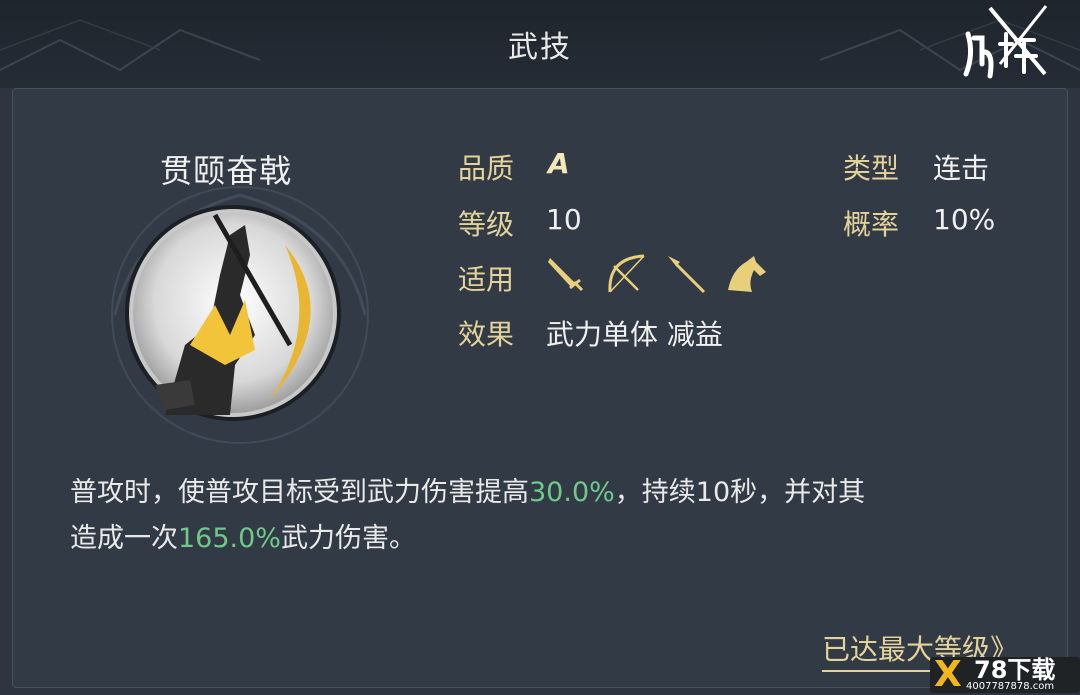  I want to click on effect-value: 武力单体 减益, so click(634, 334).